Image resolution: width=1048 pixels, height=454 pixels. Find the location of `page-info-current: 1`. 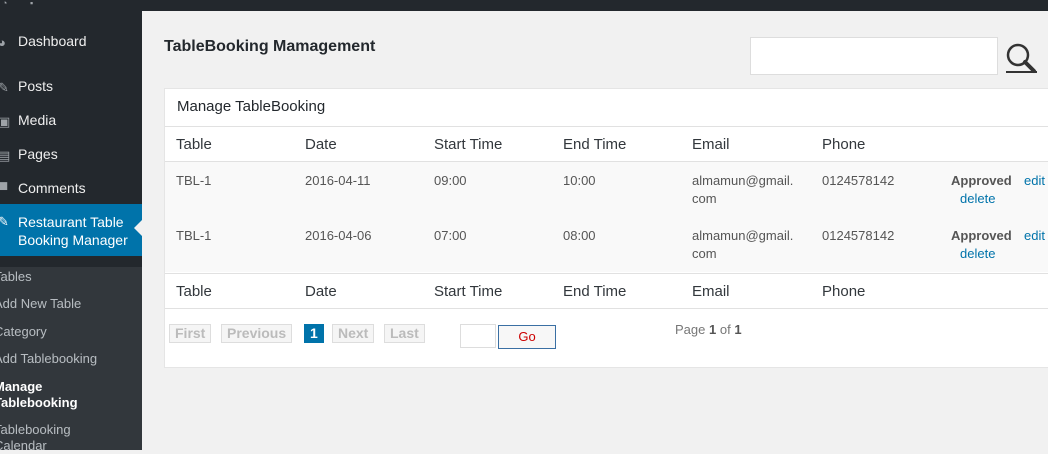

page-info-current: 1 is located at coordinates (713, 329).